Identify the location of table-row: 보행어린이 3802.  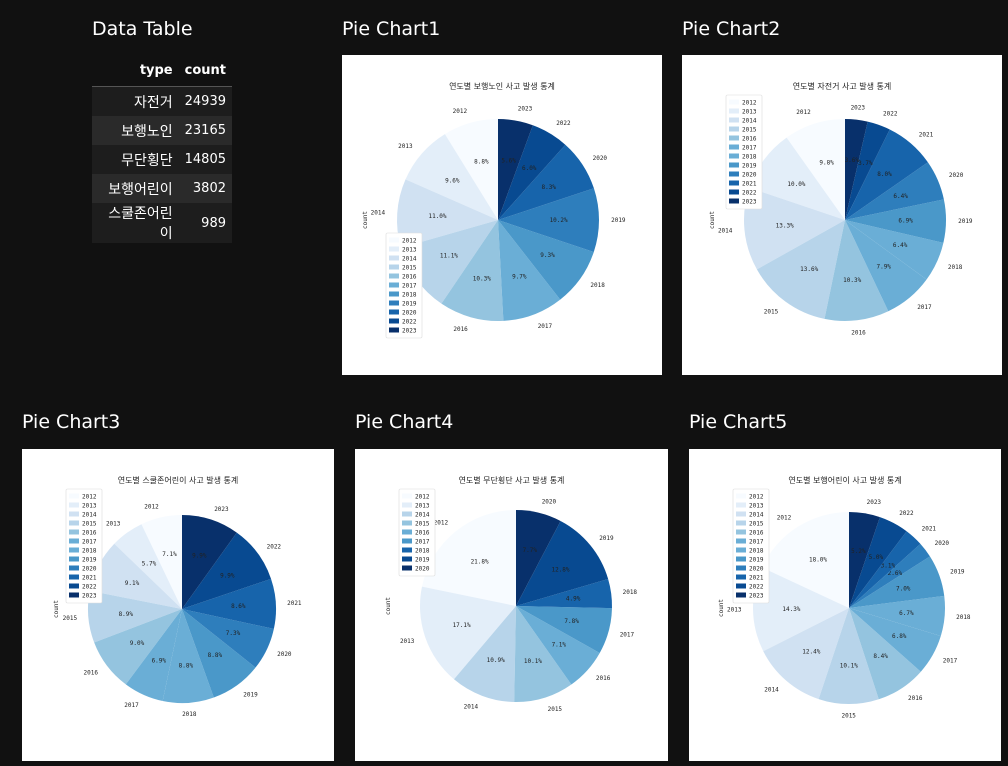
(162, 188).